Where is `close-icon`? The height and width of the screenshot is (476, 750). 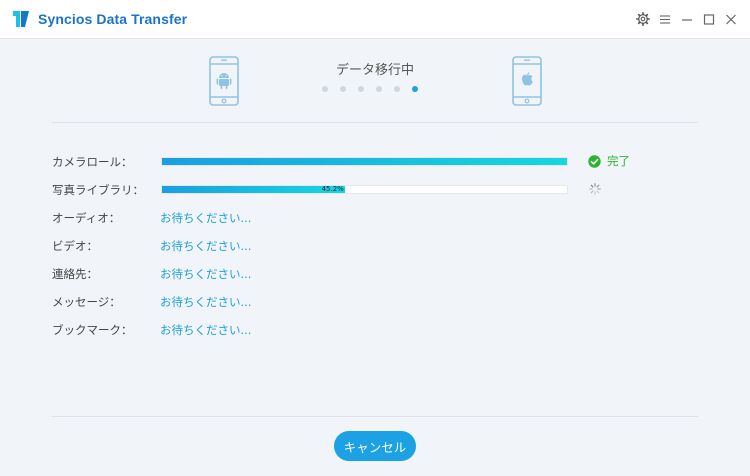
close-icon is located at coordinates (731, 19).